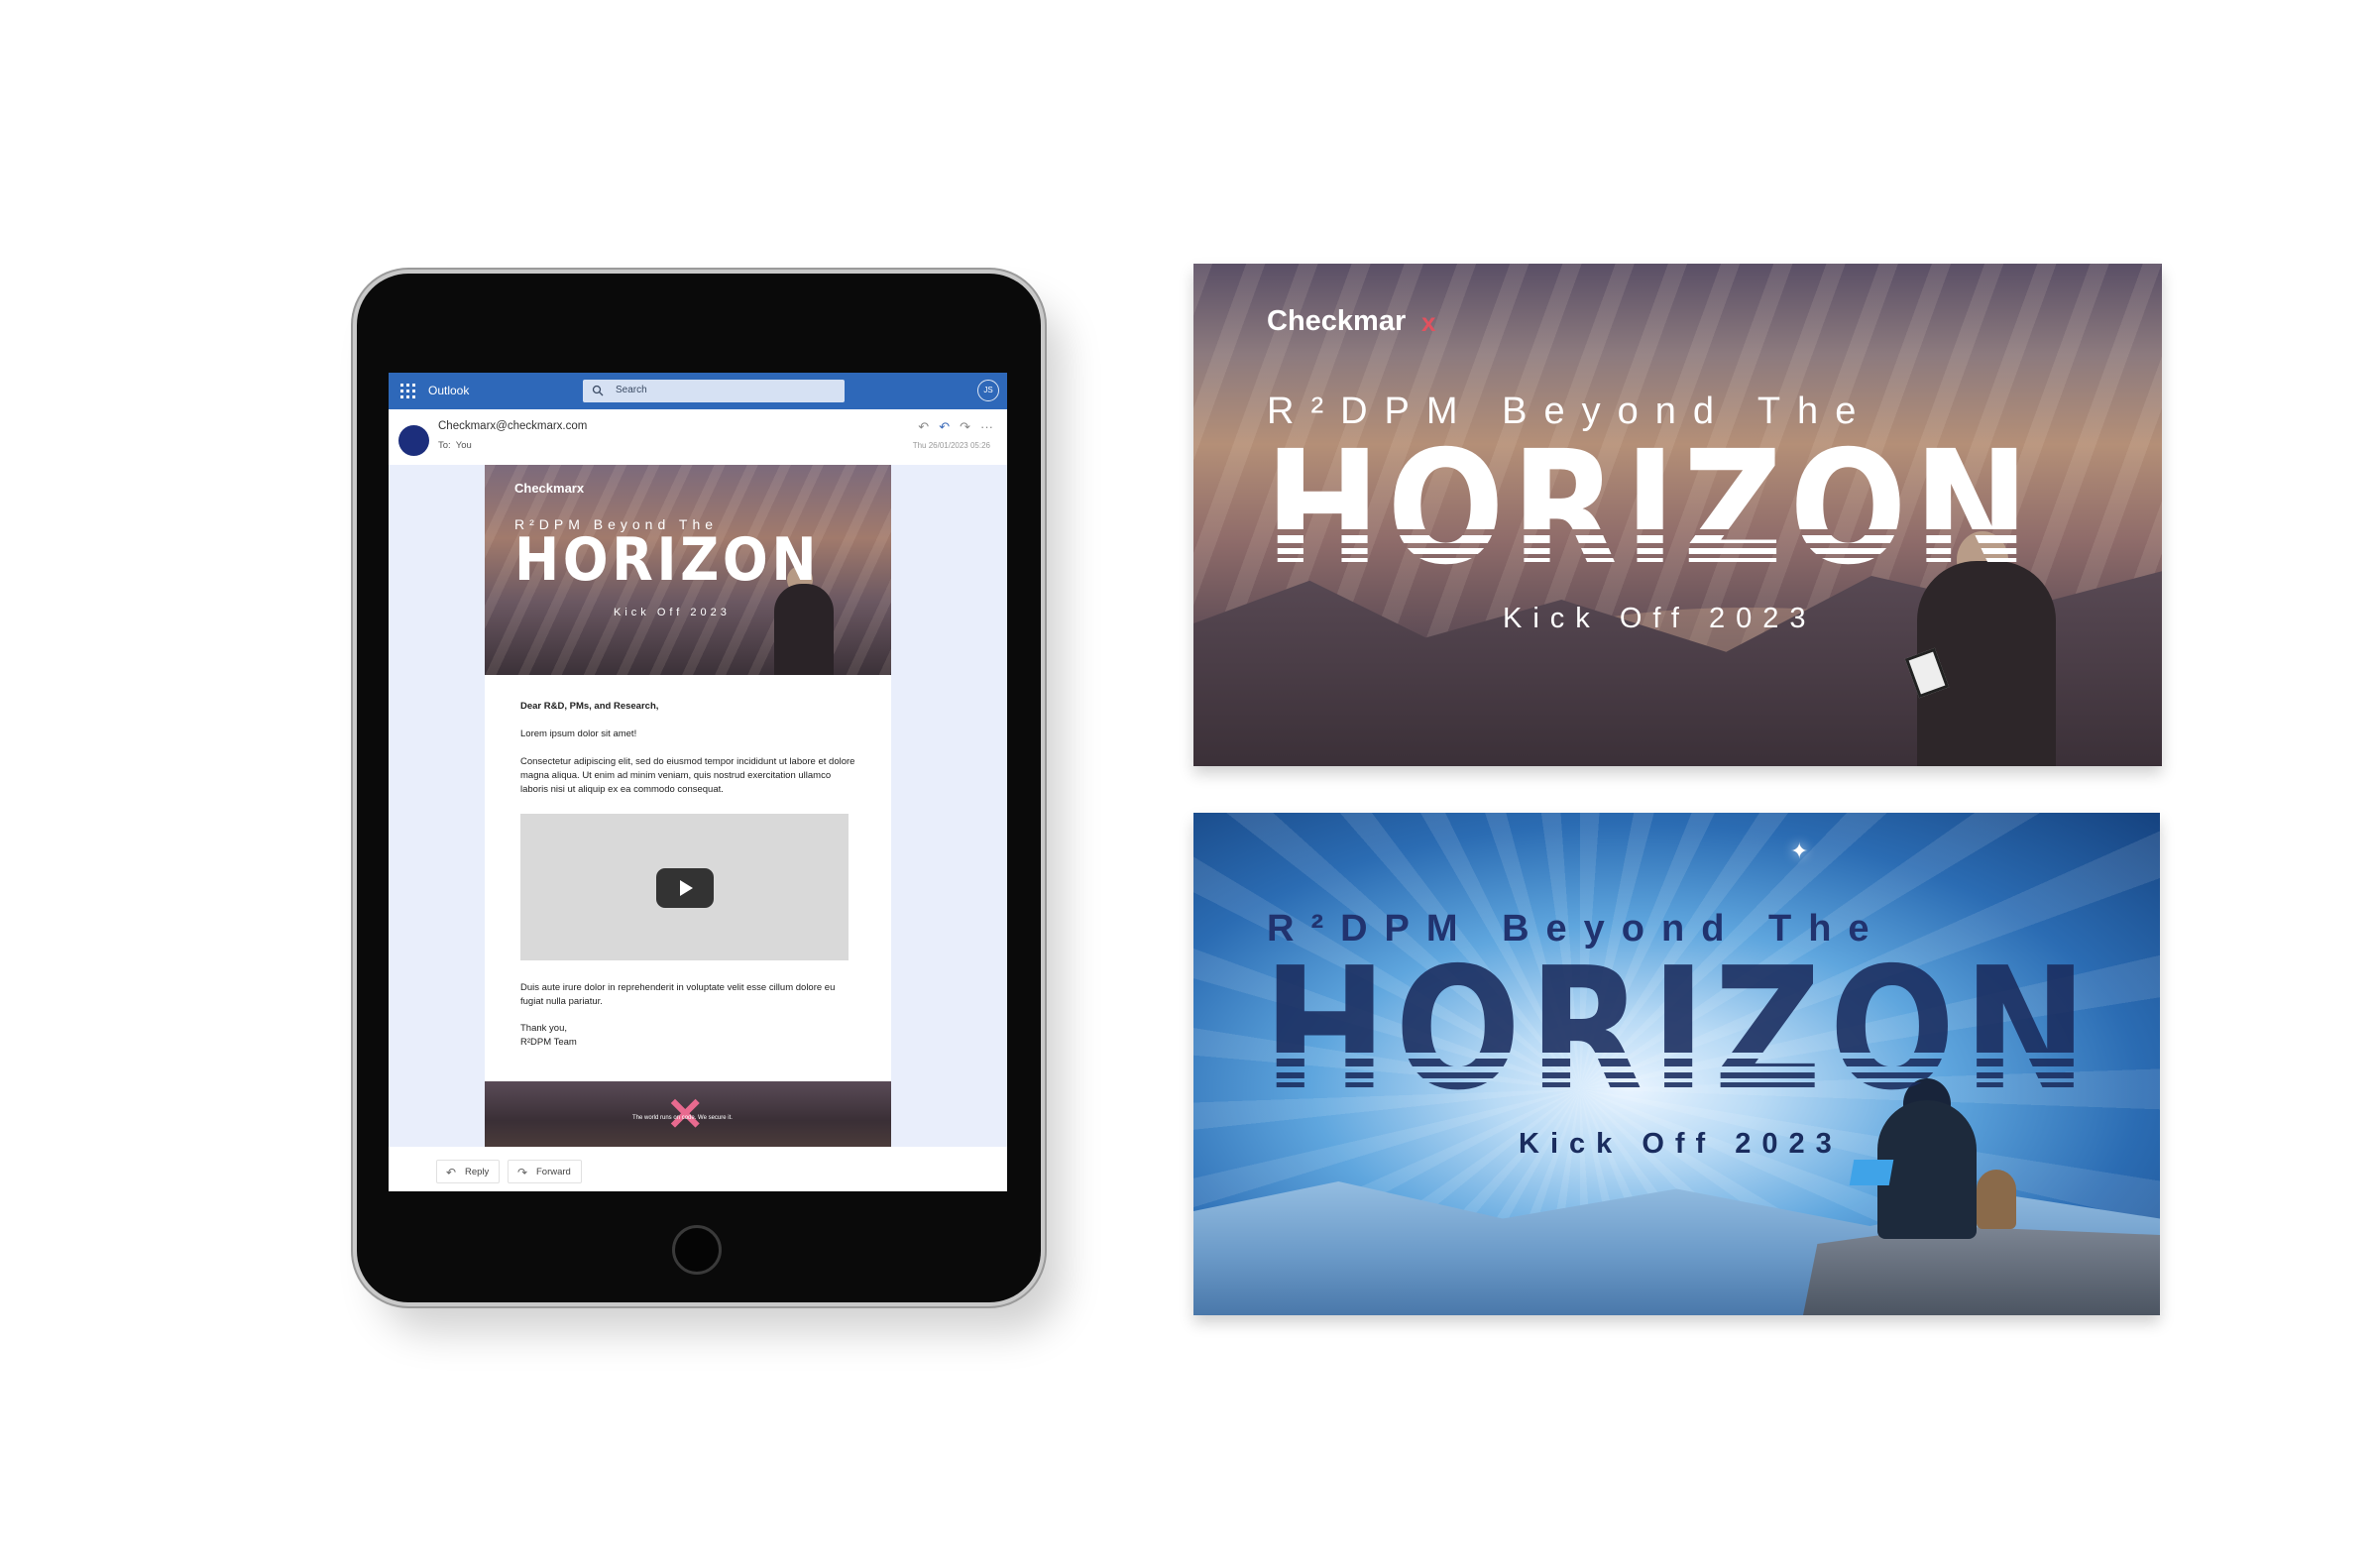  I want to click on to-label: To:, so click(444, 445).